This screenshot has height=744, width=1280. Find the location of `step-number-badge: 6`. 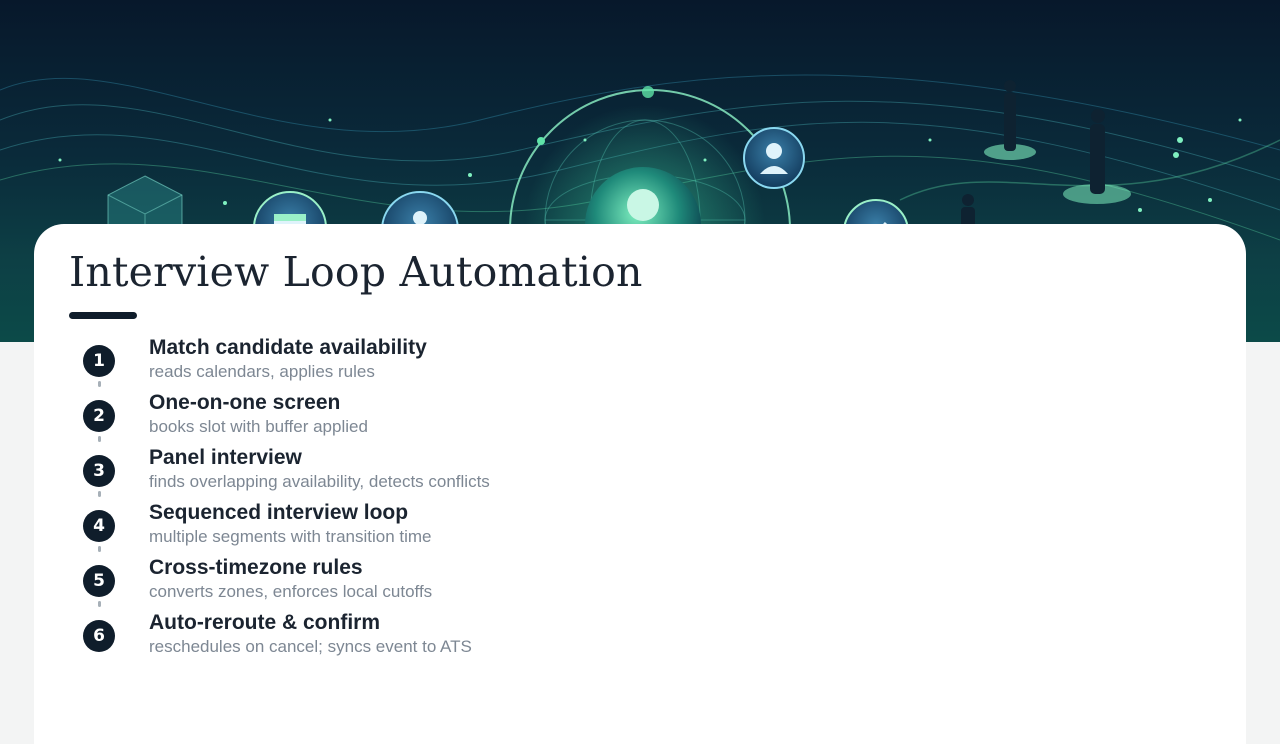

step-number-badge: 6 is located at coordinates (99, 636).